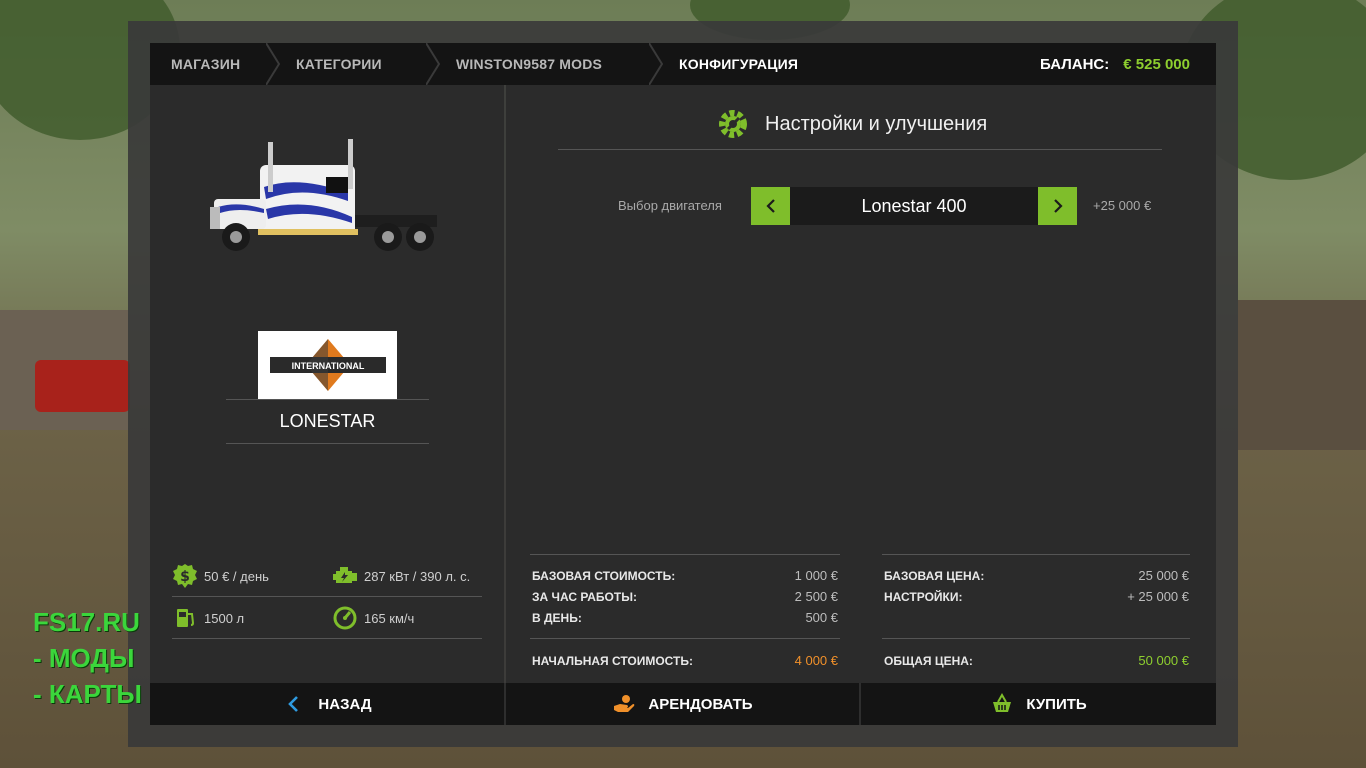  I want to click on speedometer-icon, so click(345, 618).